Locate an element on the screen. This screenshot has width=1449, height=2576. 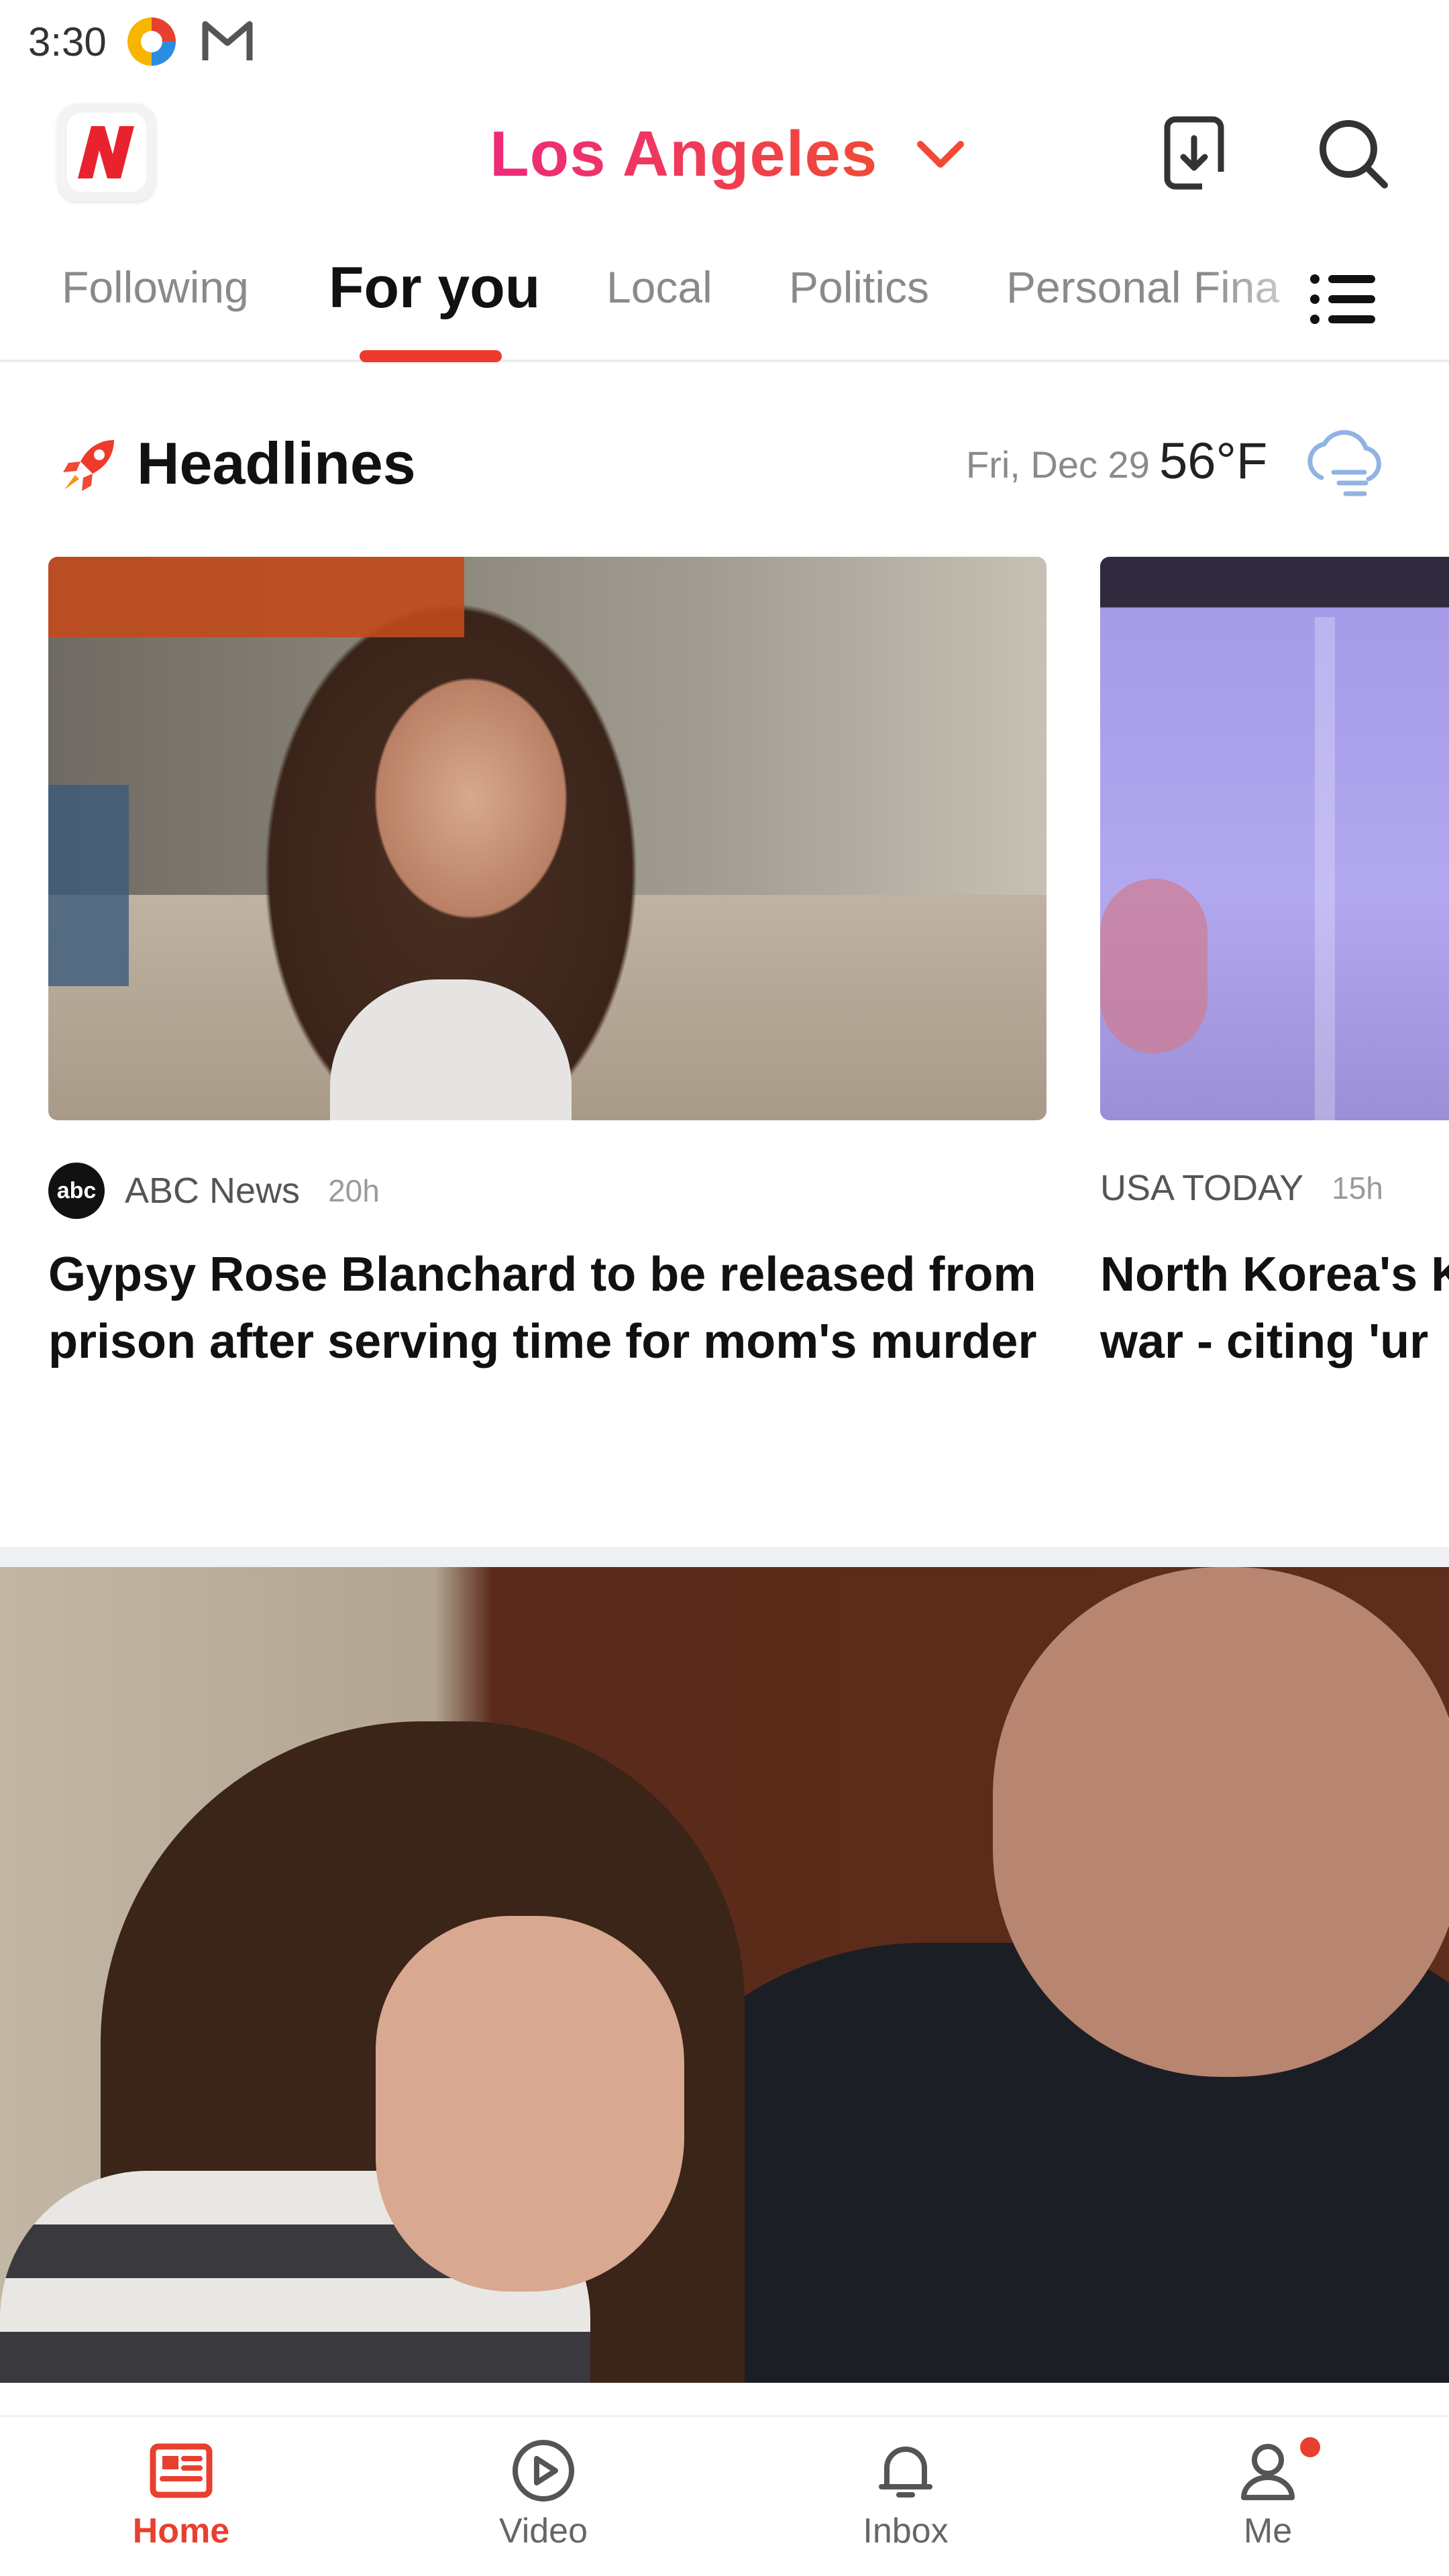
image-shirt-shape is located at coordinates (451, 1049).